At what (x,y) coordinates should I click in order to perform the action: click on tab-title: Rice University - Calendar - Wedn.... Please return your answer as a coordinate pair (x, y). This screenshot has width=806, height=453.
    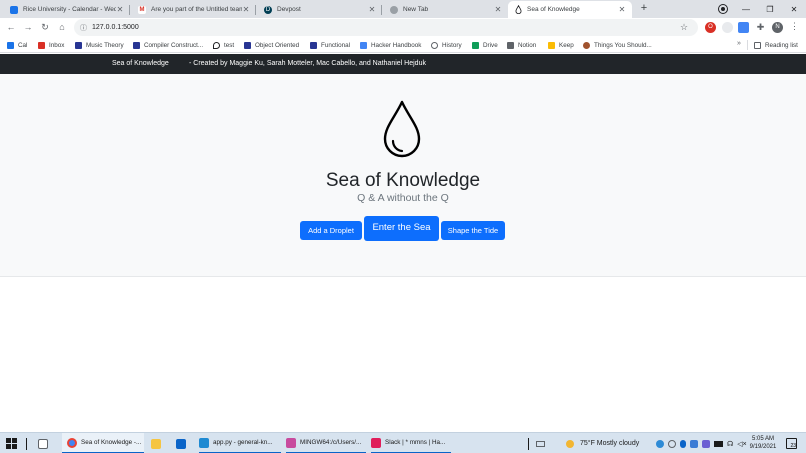
    Looking at the image, I should click on (69, 9).